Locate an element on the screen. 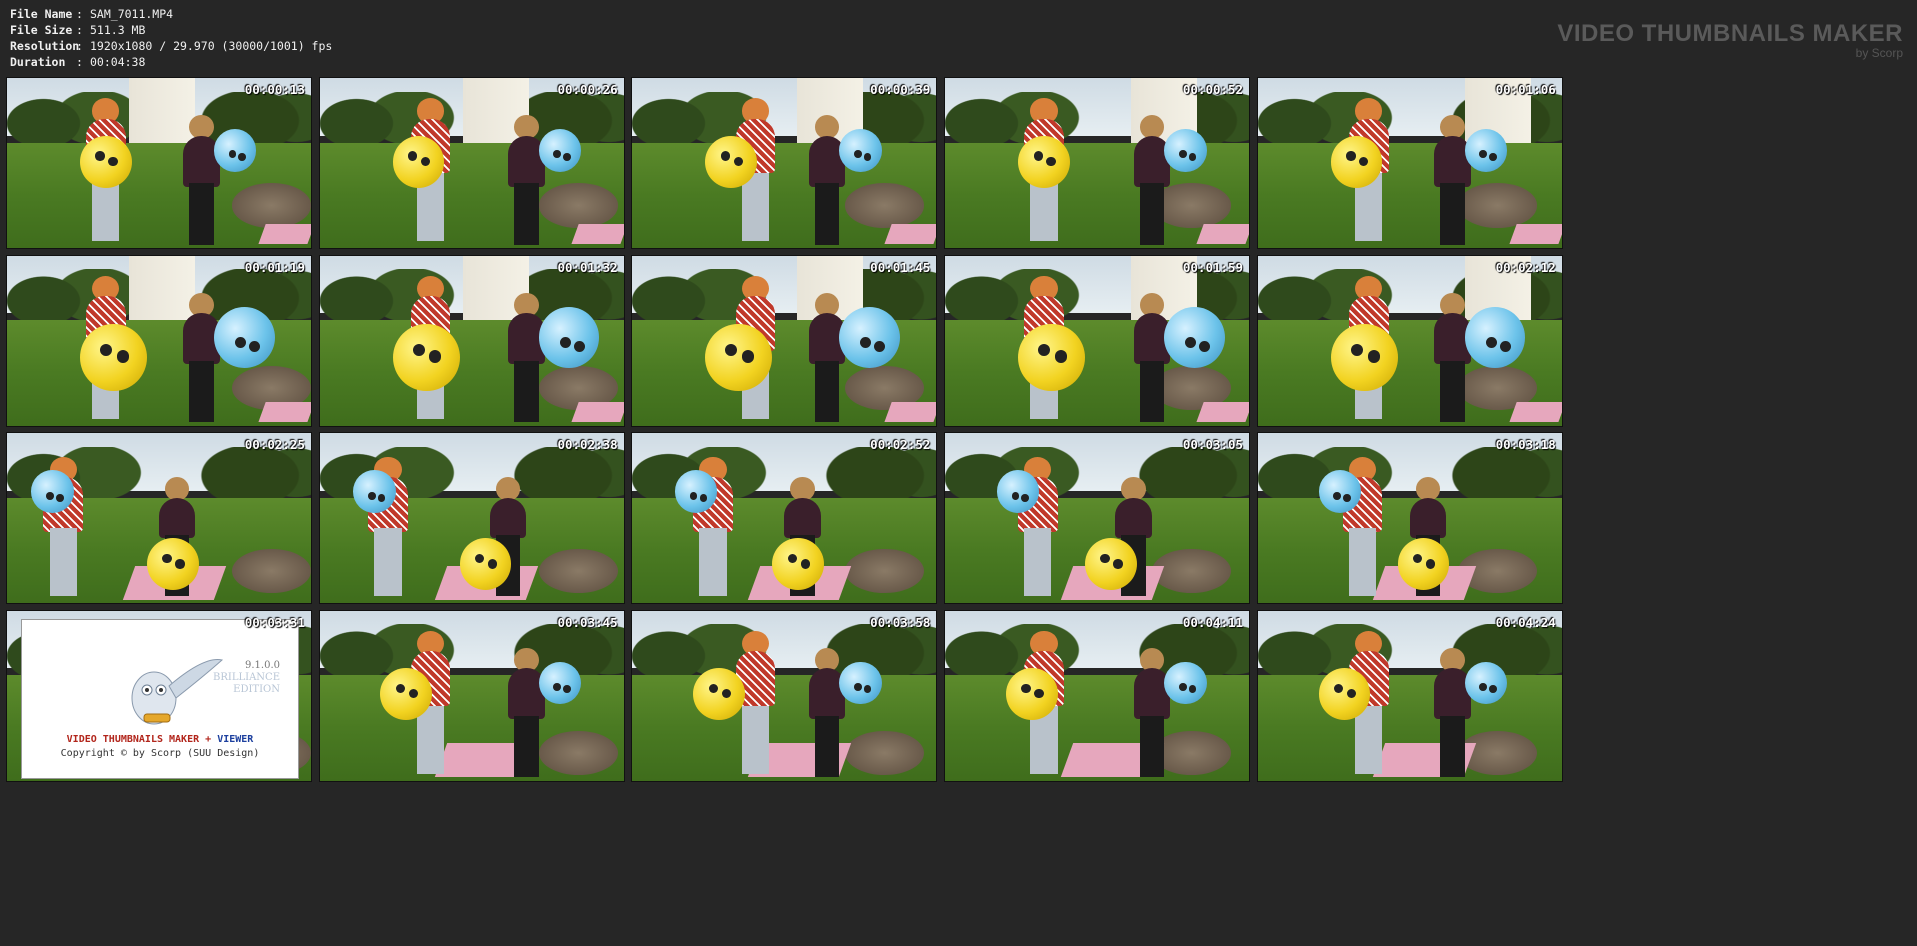 The height and width of the screenshot is (946, 1917). copyright-text: Copyright © by Scorp (SUU Design) is located at coordinates (160, 753).